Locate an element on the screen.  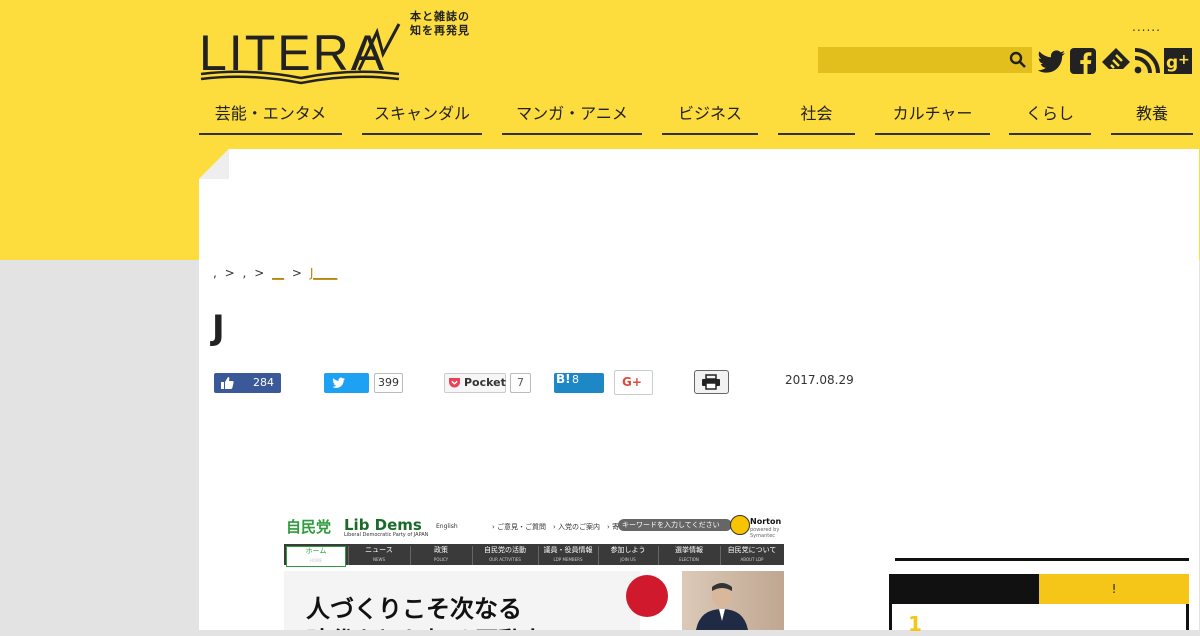
nav-item-scandal: スキャンダル is located at coordinates (422, 117).